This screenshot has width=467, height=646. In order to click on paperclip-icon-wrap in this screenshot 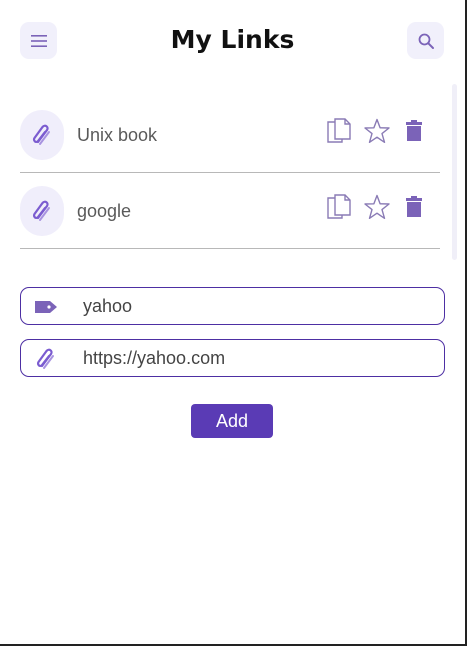, I will do `click(46, 359)`.